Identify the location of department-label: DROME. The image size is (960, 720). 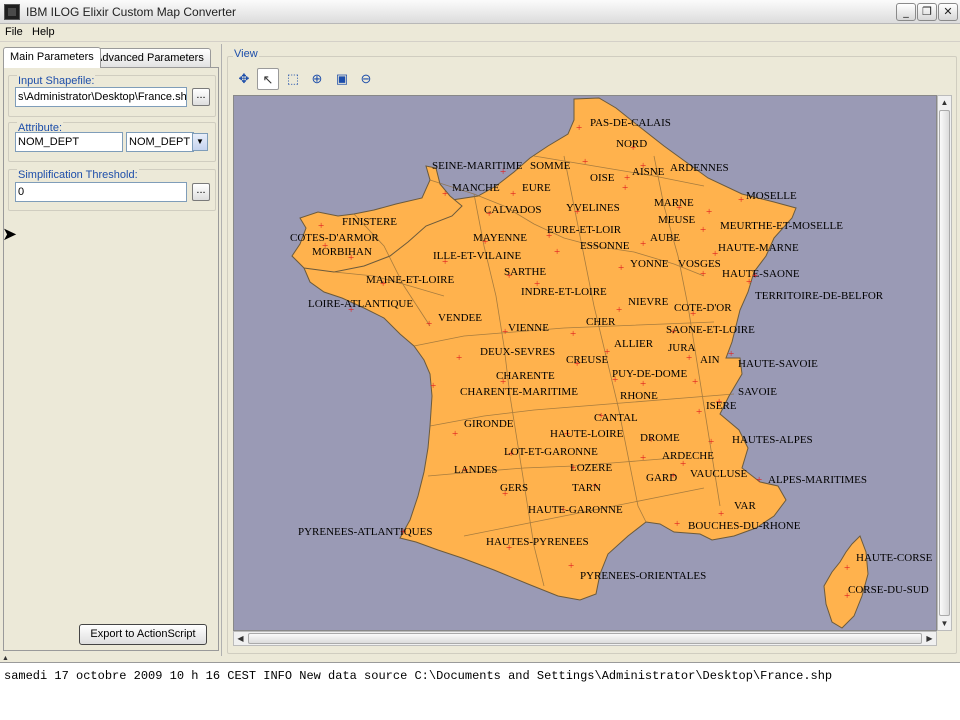
(660, 438).